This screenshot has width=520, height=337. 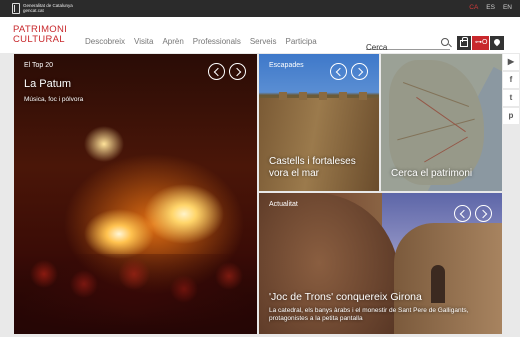 What do you see at coordinates (135, 294) in the screenshot?
I see `crowd-image` at bounding box center [135, 294].